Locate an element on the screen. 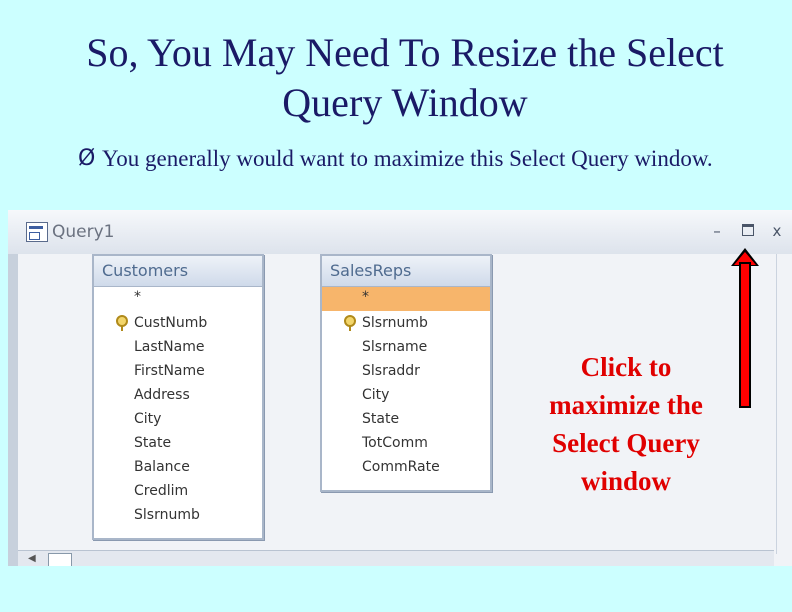  bullet-arrow-icon: Ø is located at coordinates (87, 158).